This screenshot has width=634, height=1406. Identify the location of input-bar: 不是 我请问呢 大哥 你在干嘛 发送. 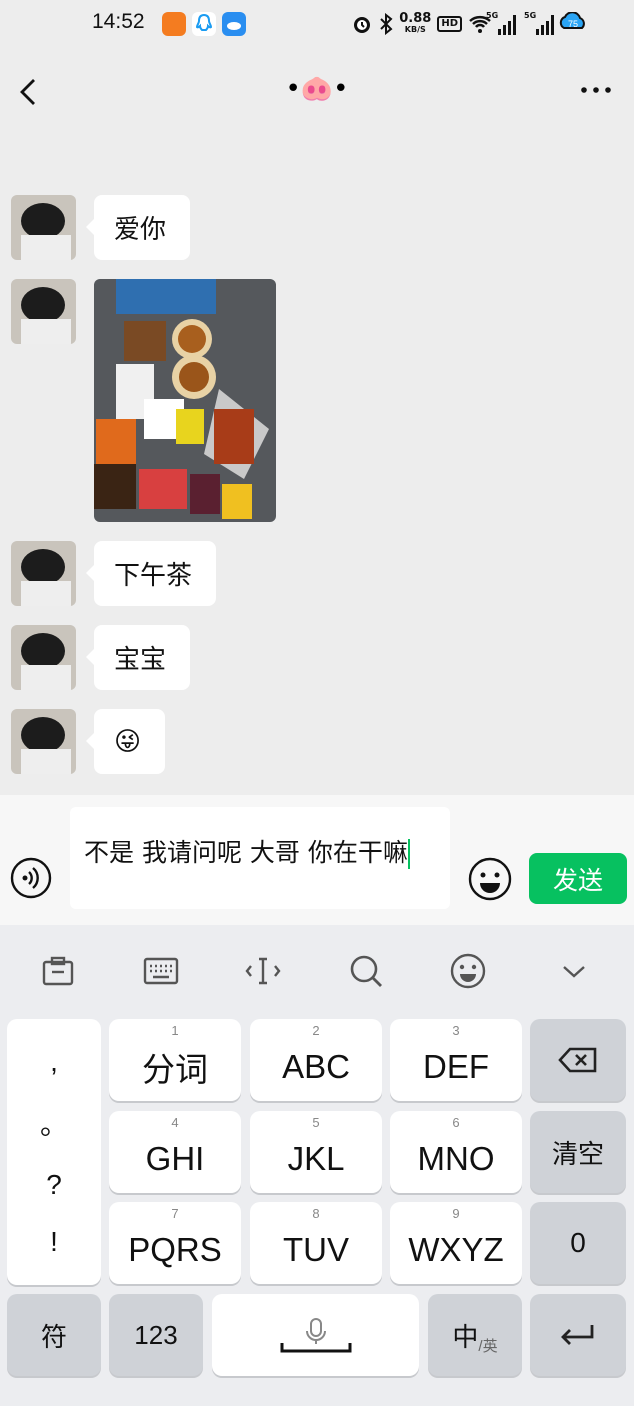
(317, 860).